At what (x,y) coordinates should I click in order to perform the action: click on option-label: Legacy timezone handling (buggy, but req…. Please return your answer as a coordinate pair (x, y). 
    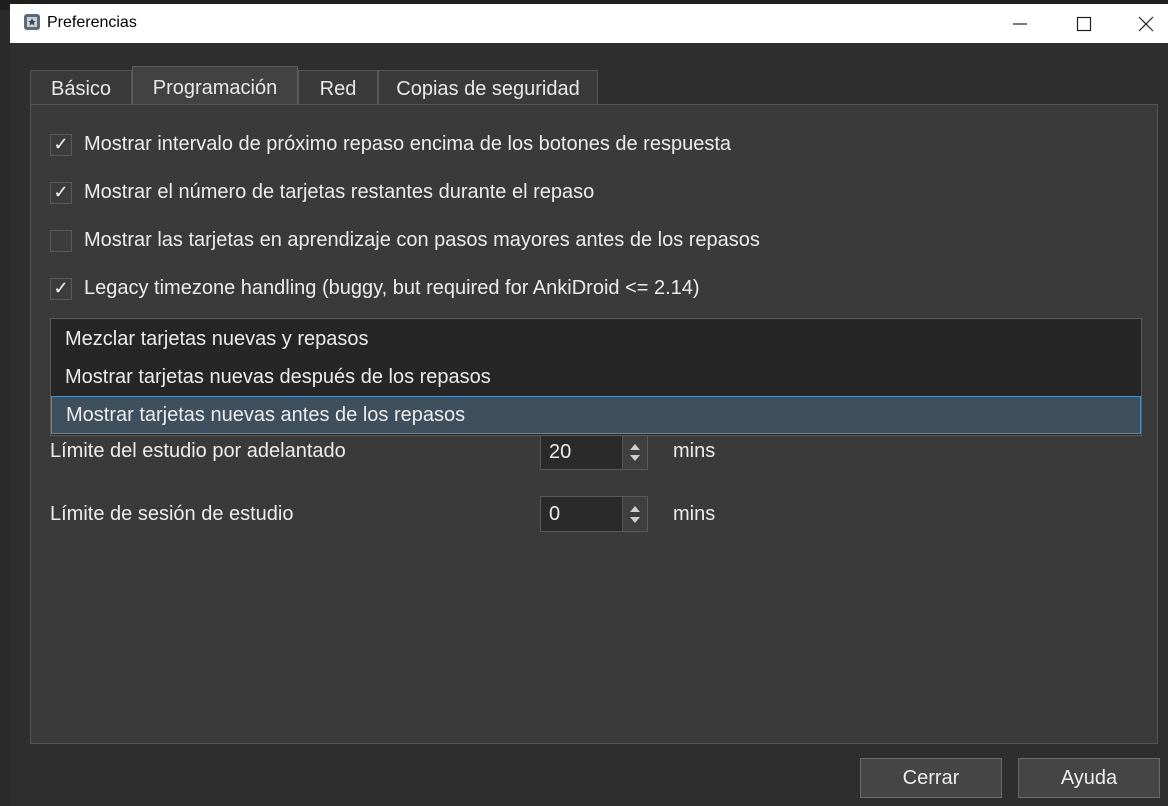
    Looking at the image, I should click on (392, 288).